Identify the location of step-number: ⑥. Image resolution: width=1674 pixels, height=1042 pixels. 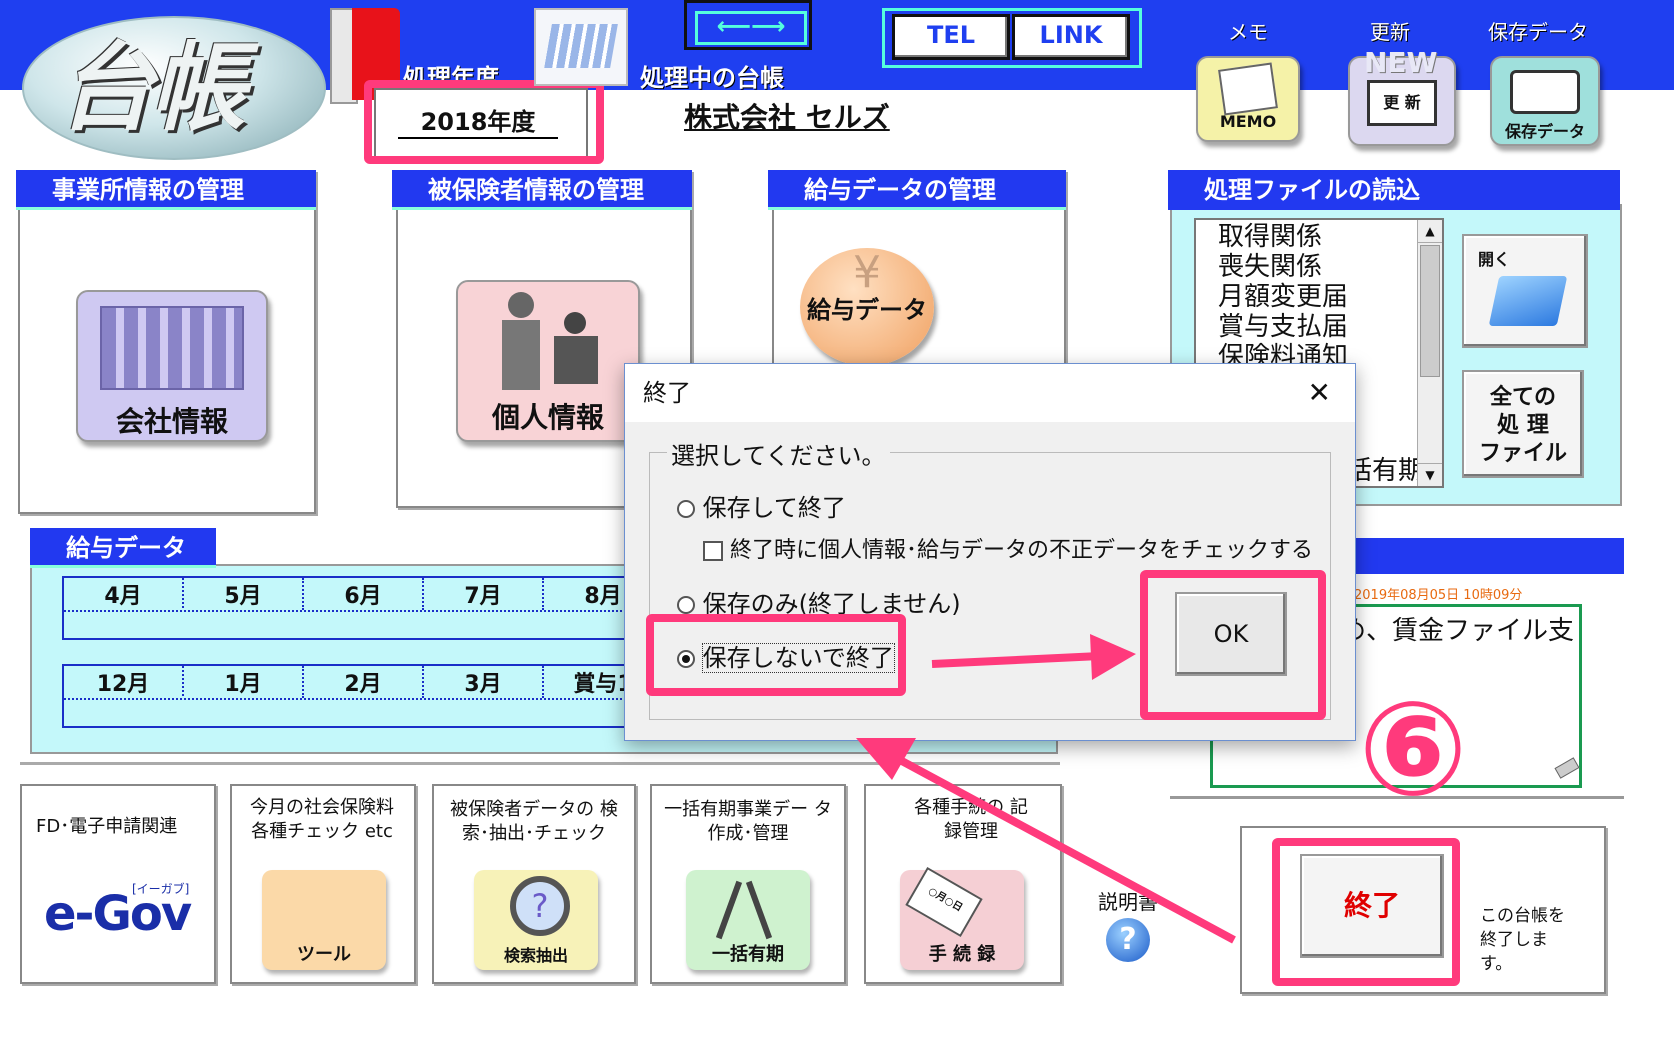
(1413, 749).